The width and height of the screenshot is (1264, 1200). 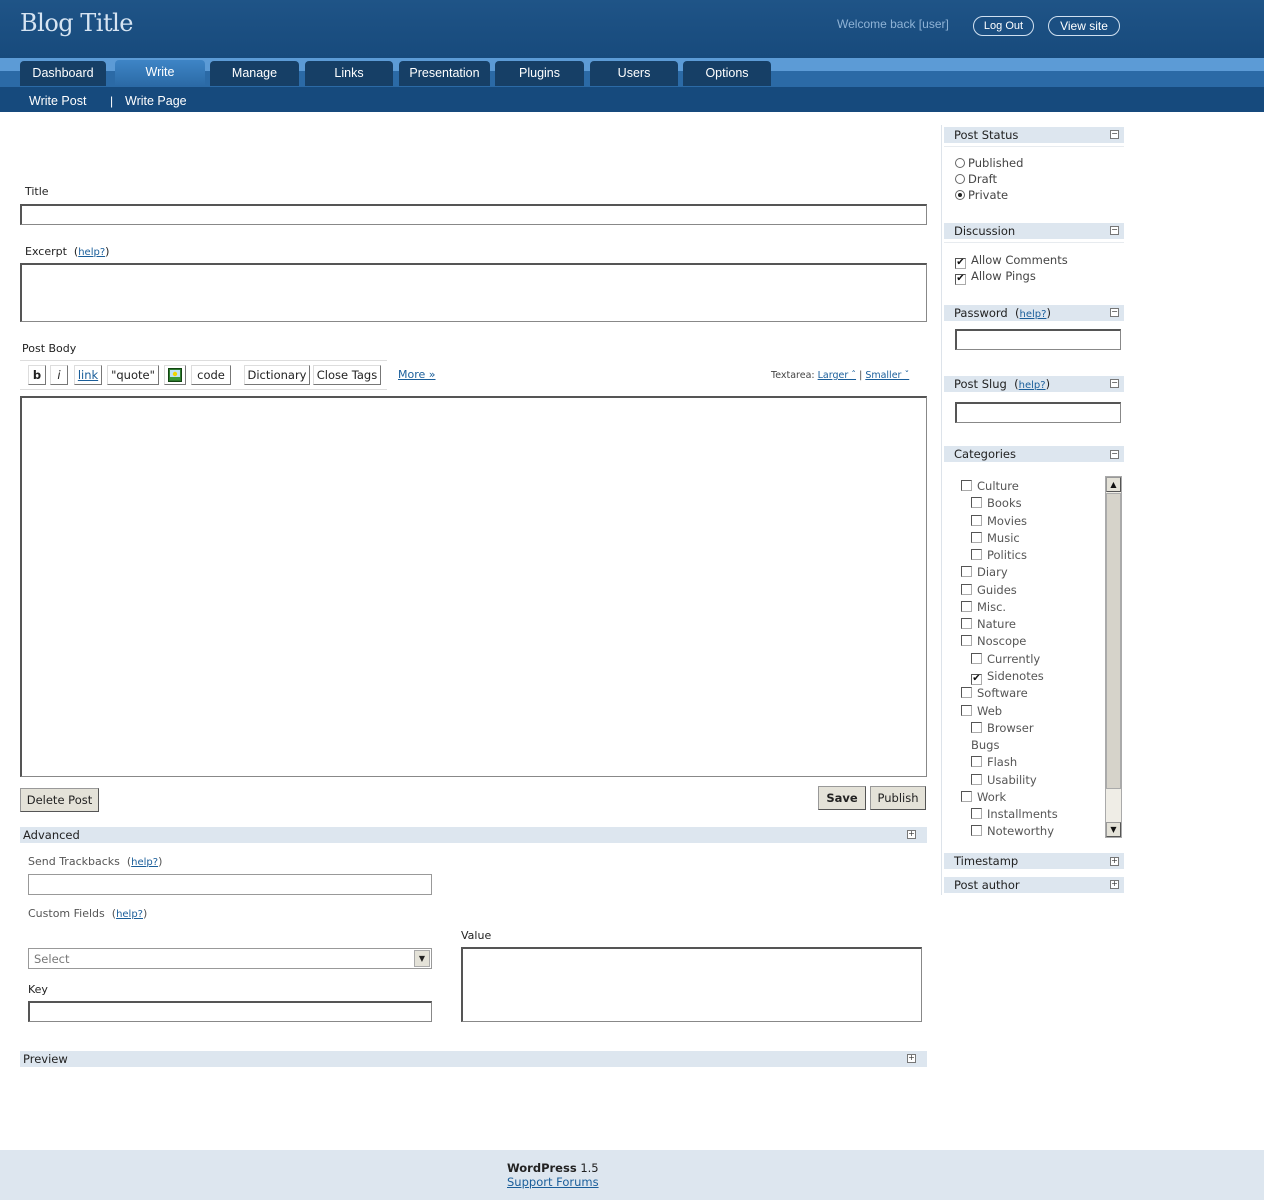 I want to click on custom-fields-help-link: help?, so click(x=129, y=914).